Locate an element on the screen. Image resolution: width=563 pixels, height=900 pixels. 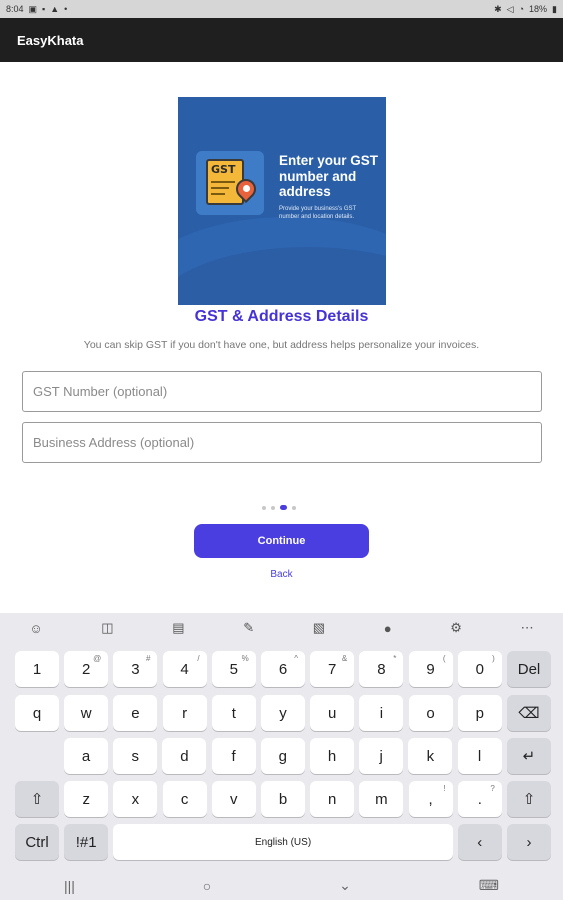
shift-key-left: ⇧ is located at coordinates (37, 799).